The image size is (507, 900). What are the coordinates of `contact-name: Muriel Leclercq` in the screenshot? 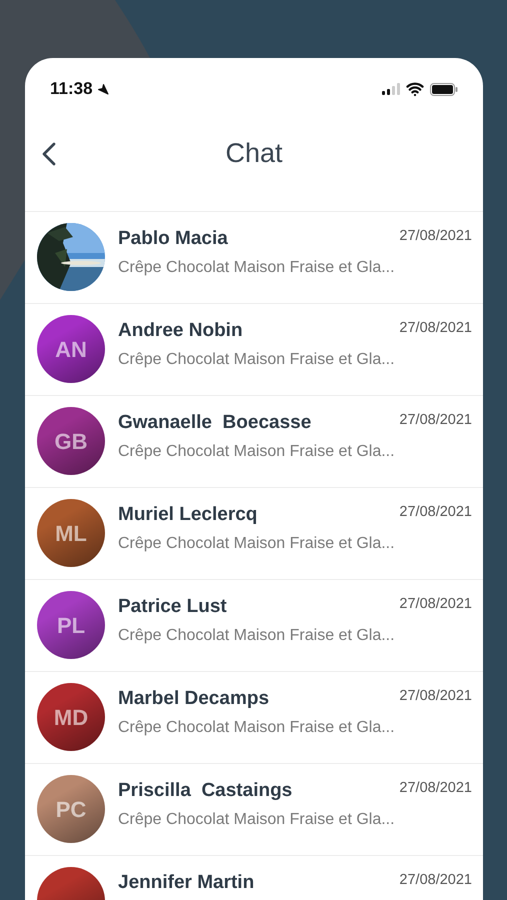 It's located at (188, 515).